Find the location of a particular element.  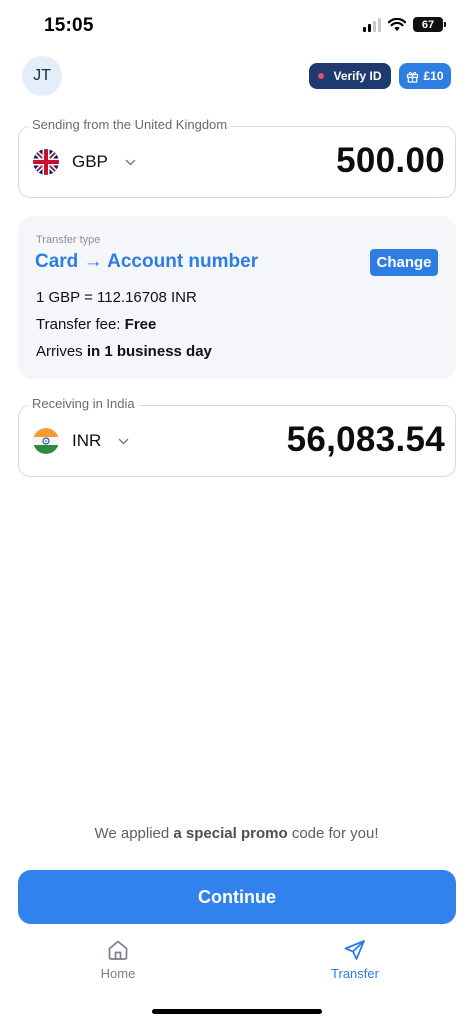

exchange-rate: 1 GBP = 112.16708 INR is located at coordinates (116, 297).